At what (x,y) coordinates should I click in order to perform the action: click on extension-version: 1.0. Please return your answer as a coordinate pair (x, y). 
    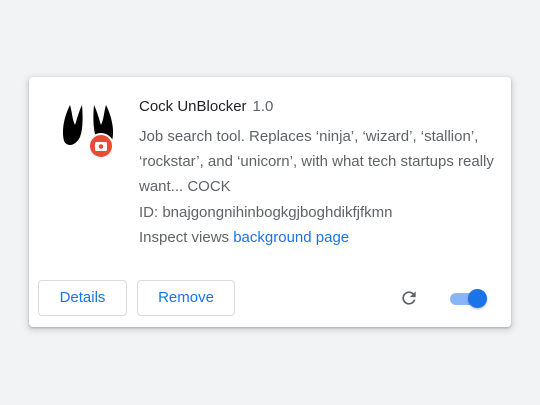
    Looking at the image, I should click on (263, 106).